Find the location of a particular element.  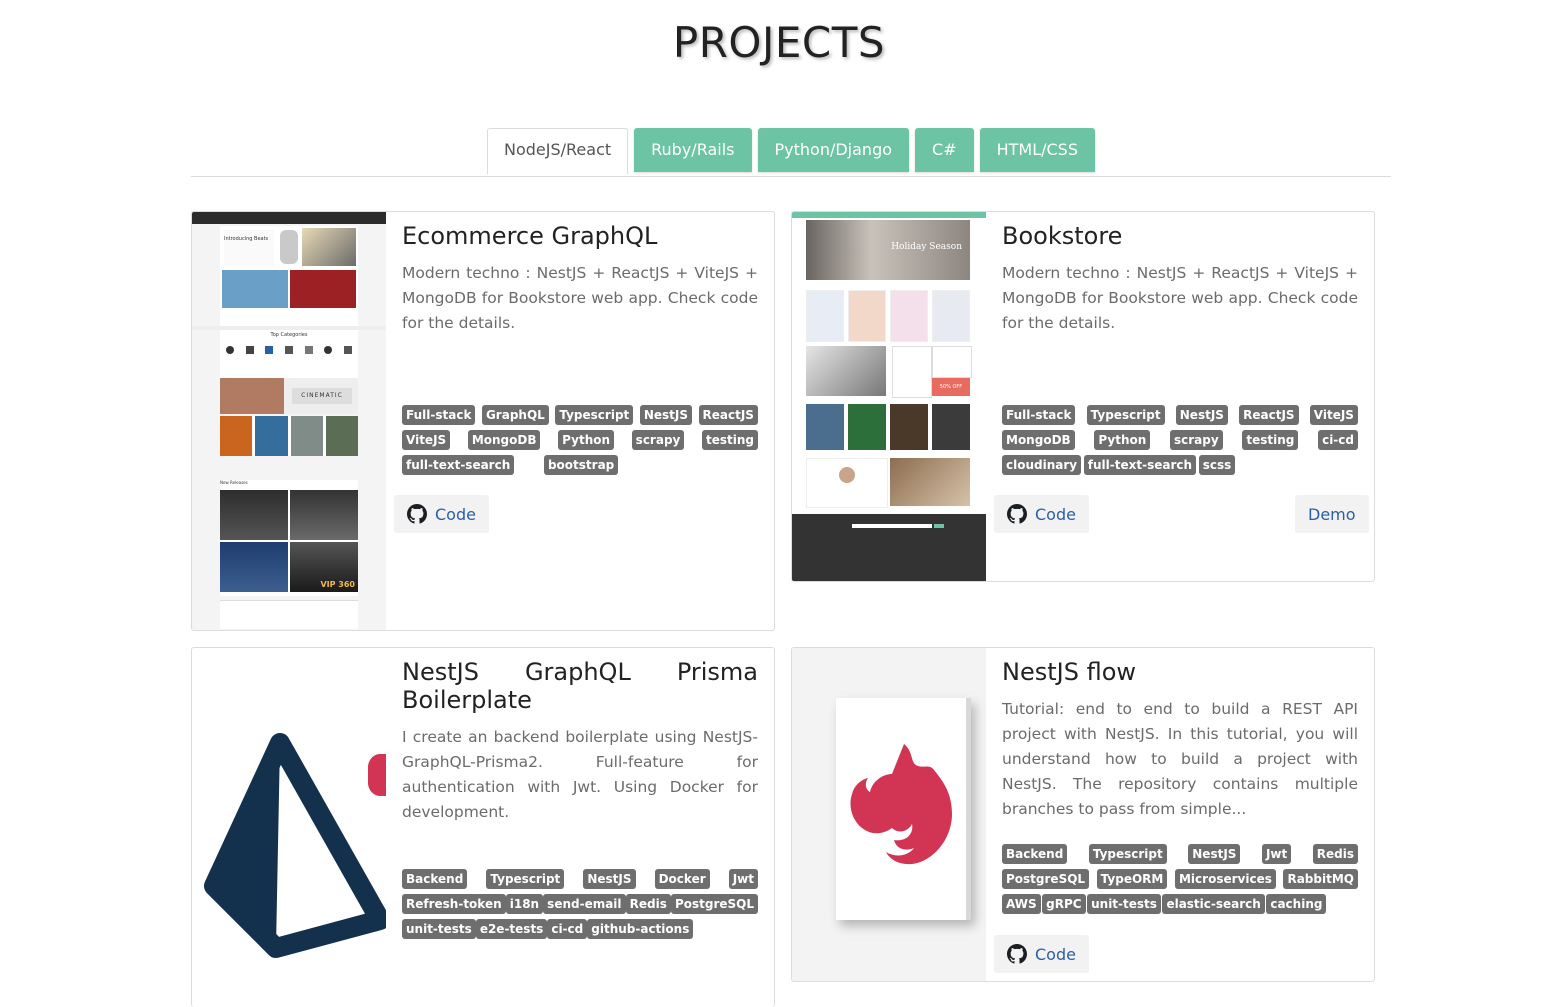

vip-banner-text: VIP 360 is located at coordinates (337, 584).